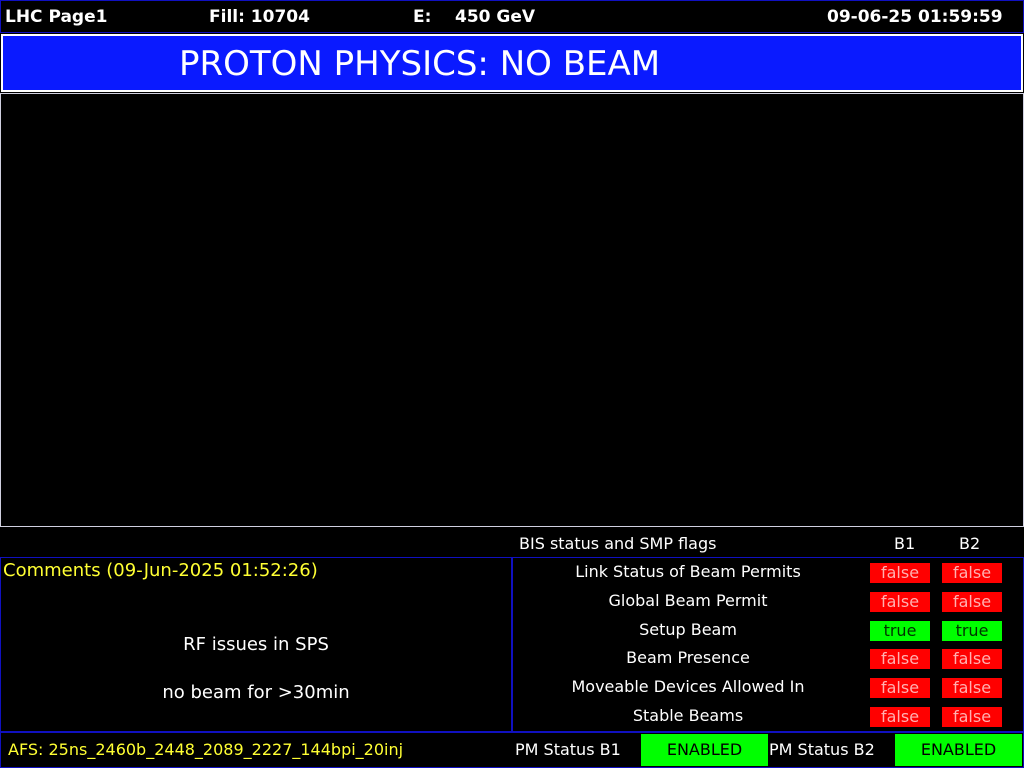 The image size is (1024, 768). What do you see at coordinates (688, 715) in the screenshot?
I see `flag-label: Stable Beams` at bounding box center [688, 715].